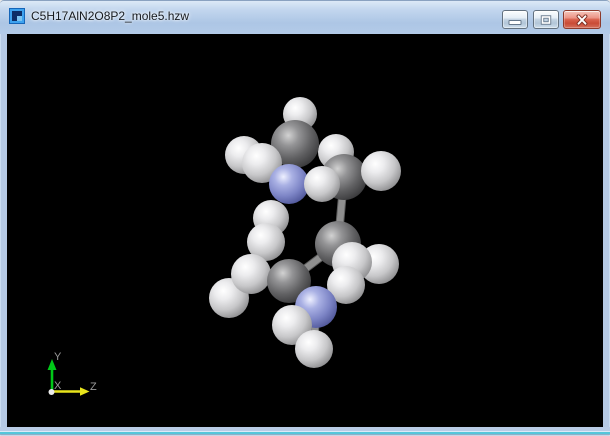 This screenshot has width=610, height=436. I want to click on axis-gizmo: Y Z X, so click(72, 373).